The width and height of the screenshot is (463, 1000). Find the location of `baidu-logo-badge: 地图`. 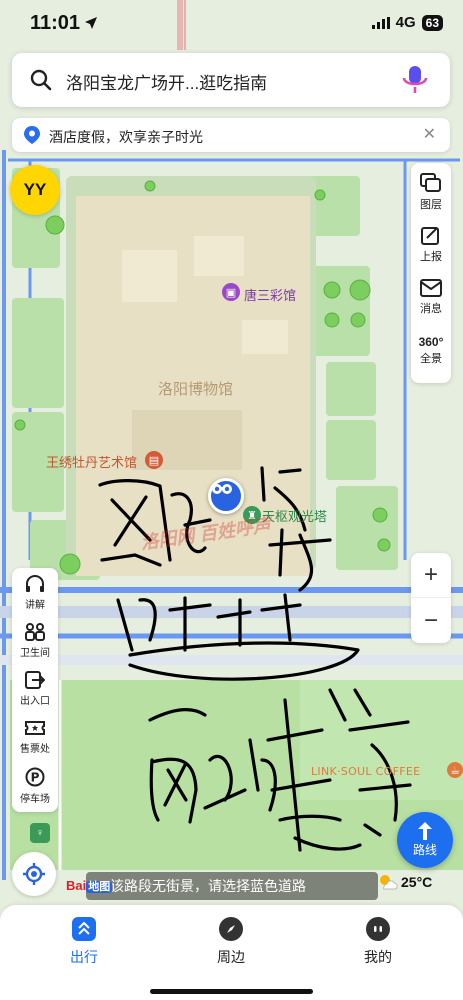

baidu-logo-badge: 地图 is located at coordinates (99, 887).